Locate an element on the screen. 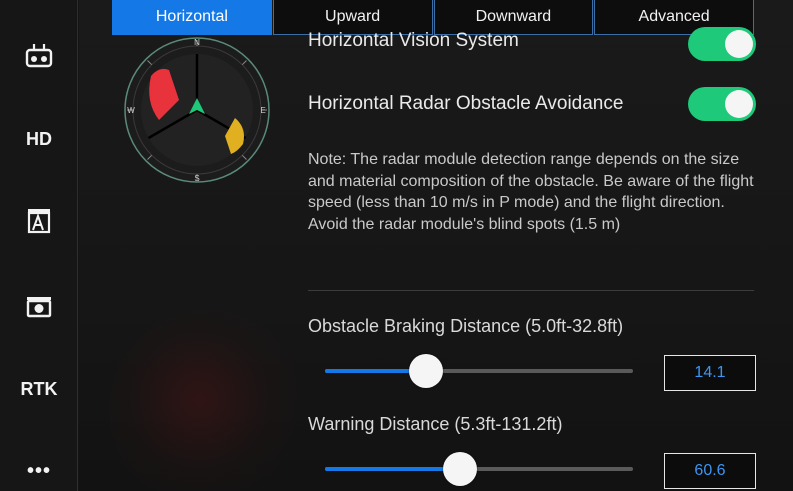 This screenshot has width=793, height=491. compass-east: E is located at coordinates (262, 110).